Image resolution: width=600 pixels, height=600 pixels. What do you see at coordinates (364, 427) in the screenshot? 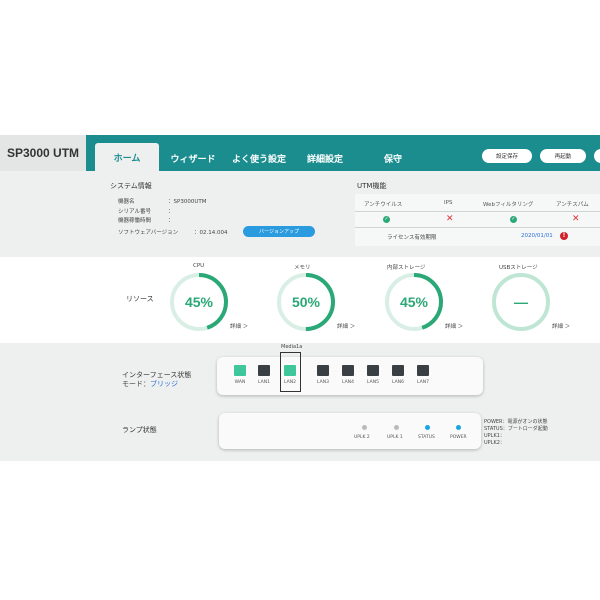
I see `lamp-uplk2` at bounding box center [364, 427].